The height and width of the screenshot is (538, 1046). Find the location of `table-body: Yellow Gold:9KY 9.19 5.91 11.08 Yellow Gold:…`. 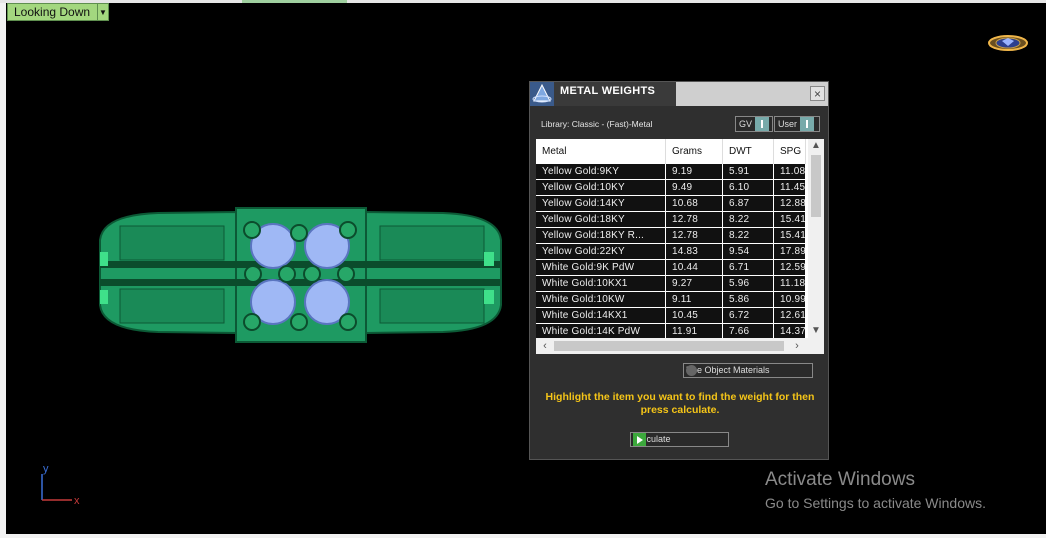

table-body: Yellow Gold:9KY 9.19 5.91 11.08 Yellow Gold:… is located at coordinates (671, 252).